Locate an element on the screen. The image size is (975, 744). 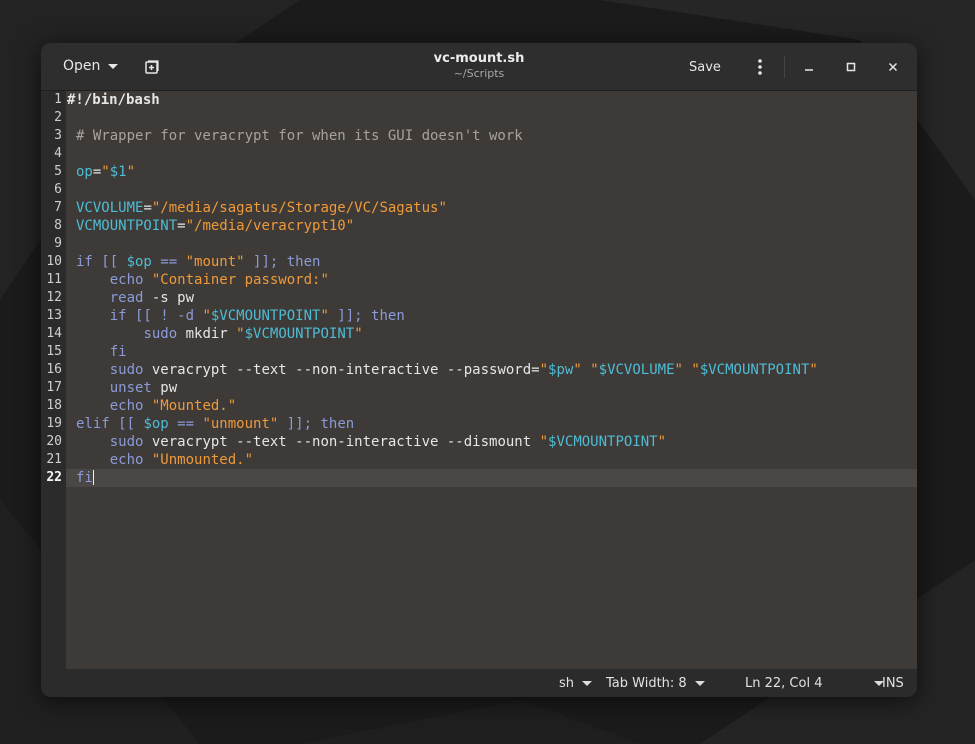
line-number: 8 is located at coordinates (58, 225).